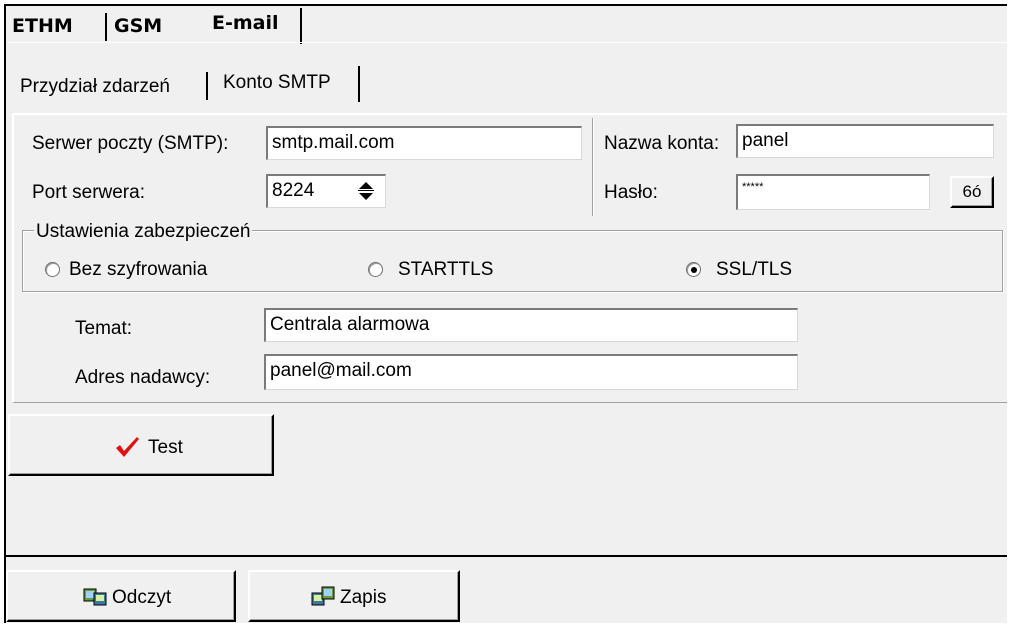 This screenshot has width=1011, height=627. Describe the element at coordinates (127, 447) in the screenshot. I see `checkmark-icon` at that location.